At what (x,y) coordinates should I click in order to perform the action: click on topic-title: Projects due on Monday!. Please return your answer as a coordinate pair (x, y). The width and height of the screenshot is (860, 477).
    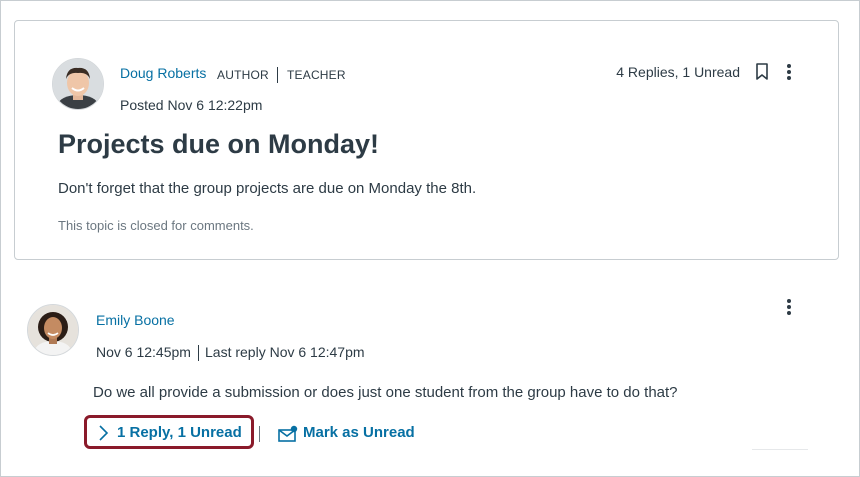
    Looking at the image, I should click on (219, 144).